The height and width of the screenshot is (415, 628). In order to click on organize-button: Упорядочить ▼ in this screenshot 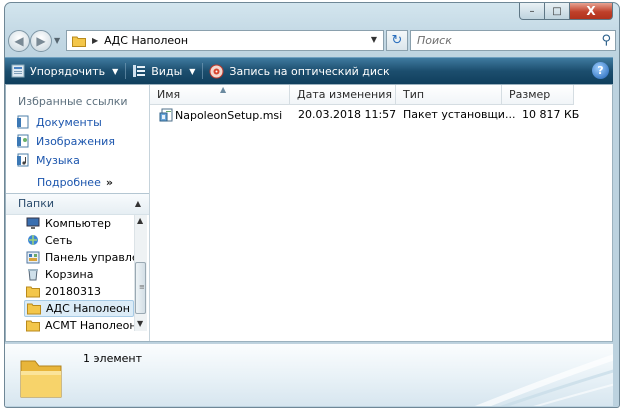, I will do `click(65, 71)`.